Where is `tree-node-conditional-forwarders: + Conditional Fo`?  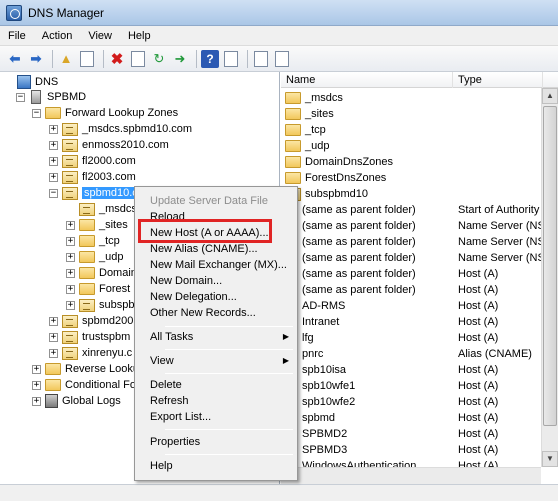 tree-node-conditional-forwarders: + Conditional Fo is located at coordinates (84, 385).